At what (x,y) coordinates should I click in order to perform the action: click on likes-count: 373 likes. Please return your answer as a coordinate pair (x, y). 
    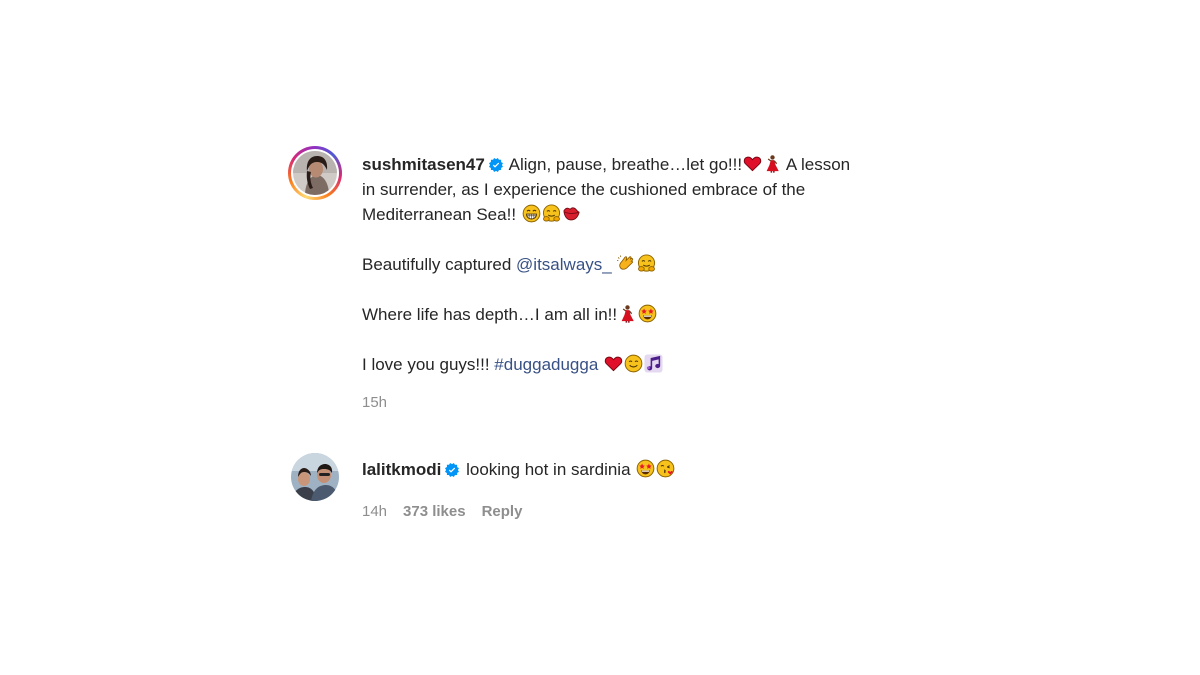
    Looking at the image, I should click on (434, 511).